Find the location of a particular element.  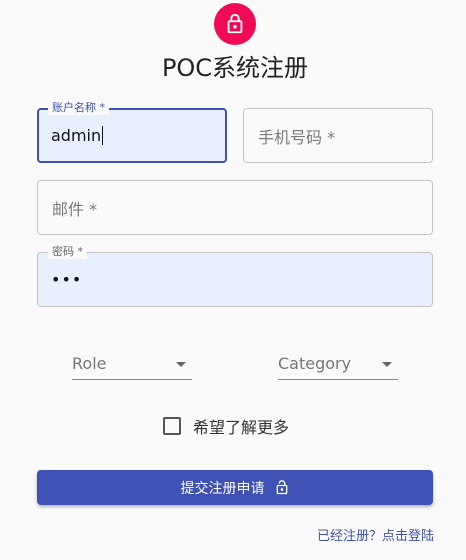

role-select: Role is located at coordinates (132, 365).